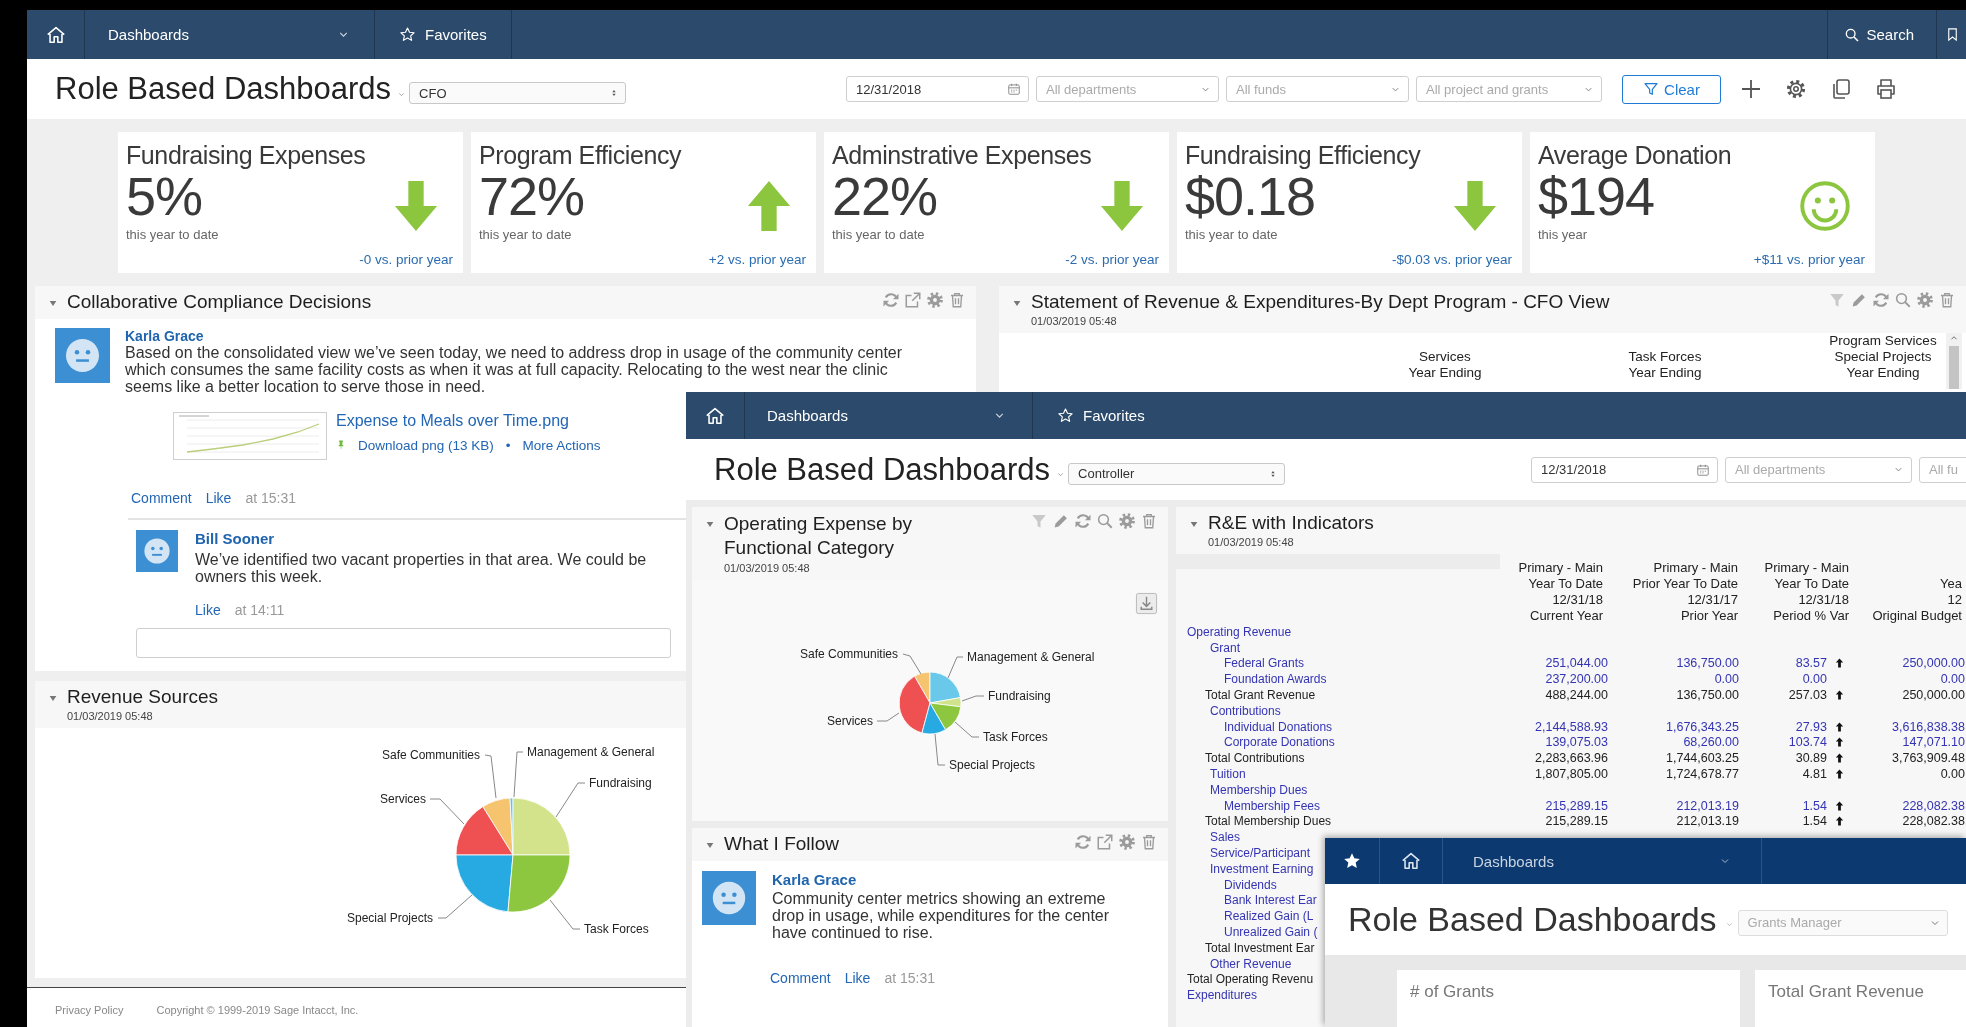 This screenshot has width=1966, height=1027. I want to click on kpi-caption: this year to date, so click(526, 234).